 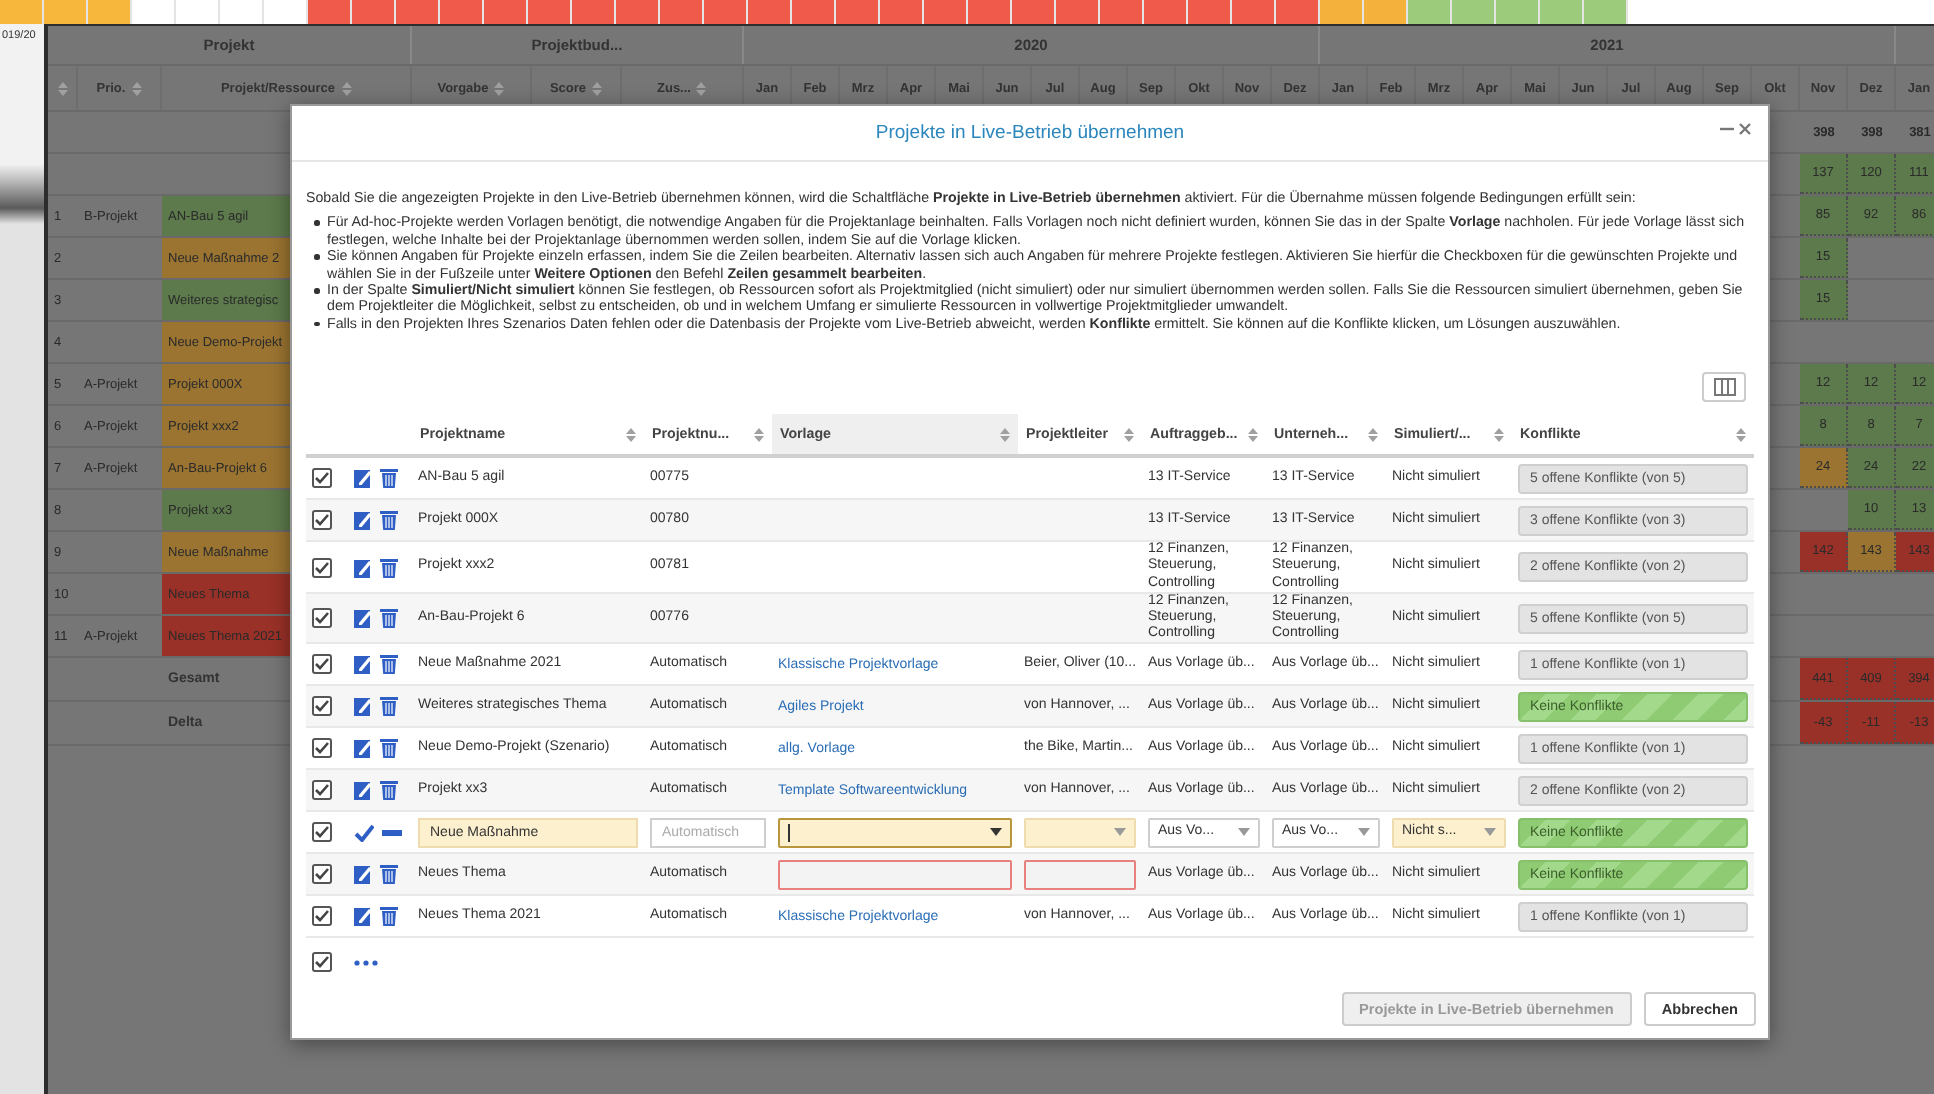 What do you see at coordinates (1030, 133) in the screenshot?
I see `dialog-title: Projekte in Live-Betrieb übernehmen` at bounding box center [1030, 133].